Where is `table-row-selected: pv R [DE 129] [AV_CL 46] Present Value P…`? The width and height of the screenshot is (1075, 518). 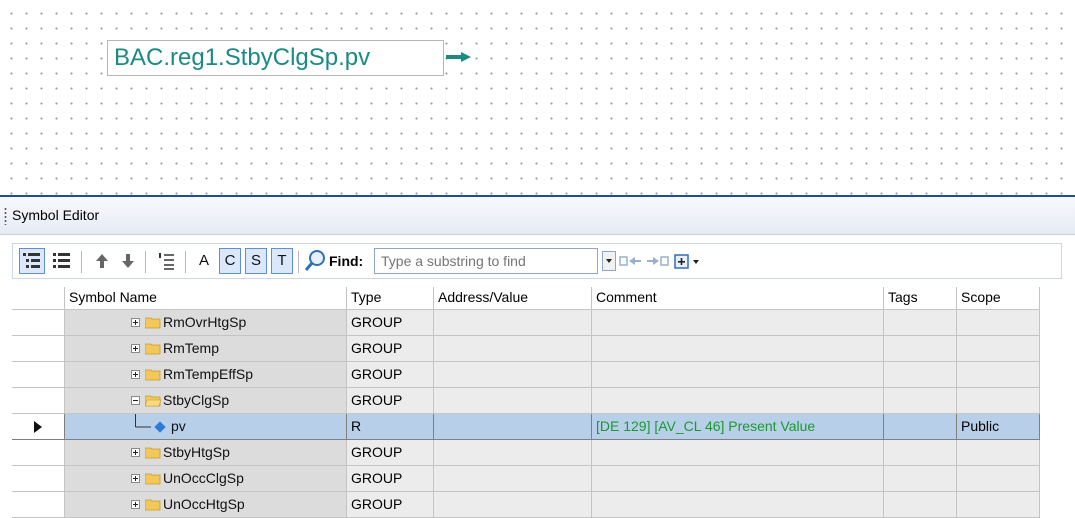
table-row-selected: pv R [DE 129] [AV_CL 46] Present Value P… is located at coordinates (537, 427).